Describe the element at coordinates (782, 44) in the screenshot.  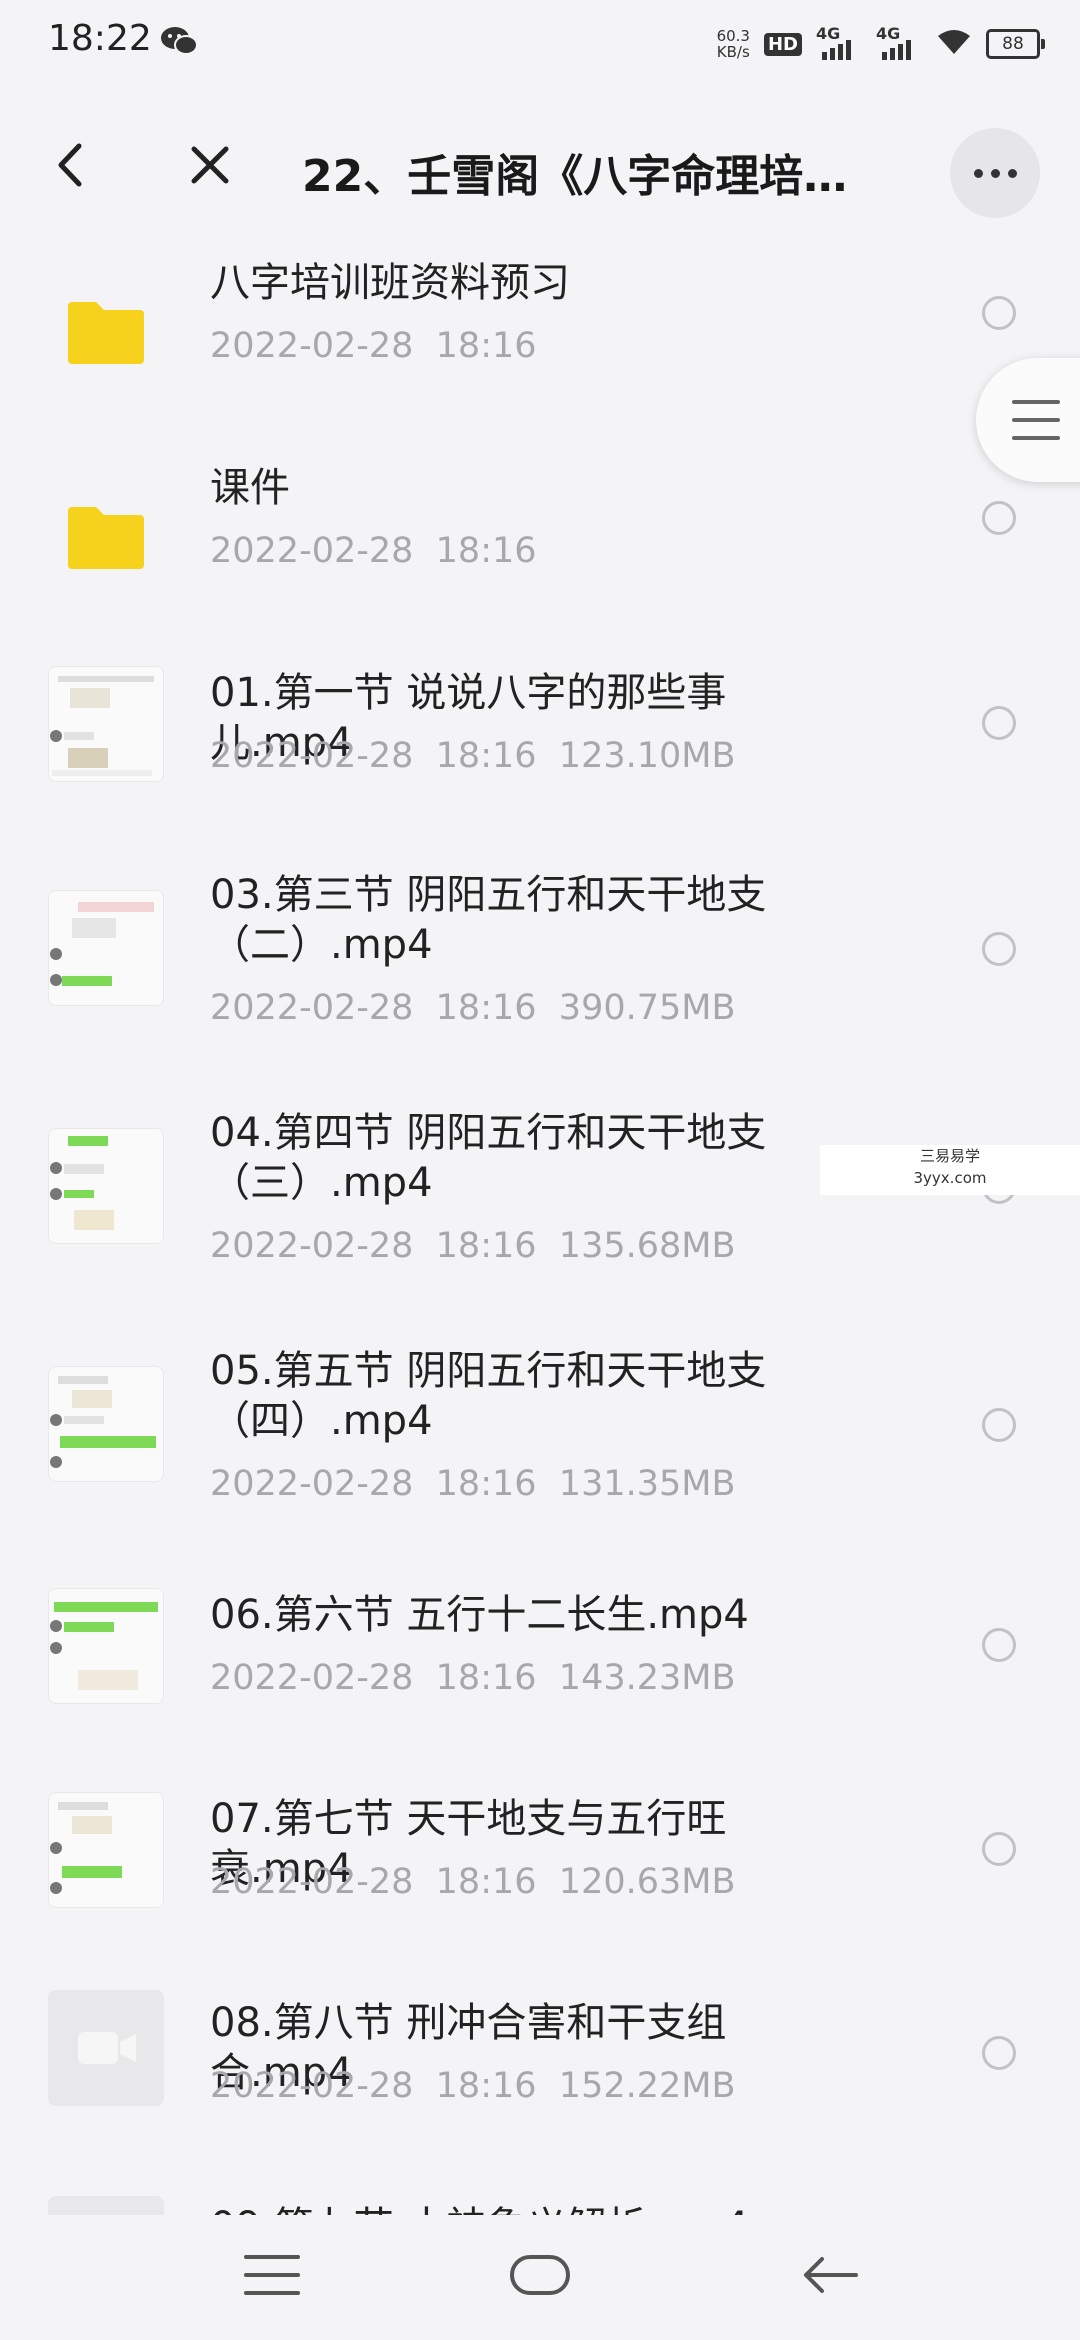
I see `hd-voice-badge: HD` at that location.